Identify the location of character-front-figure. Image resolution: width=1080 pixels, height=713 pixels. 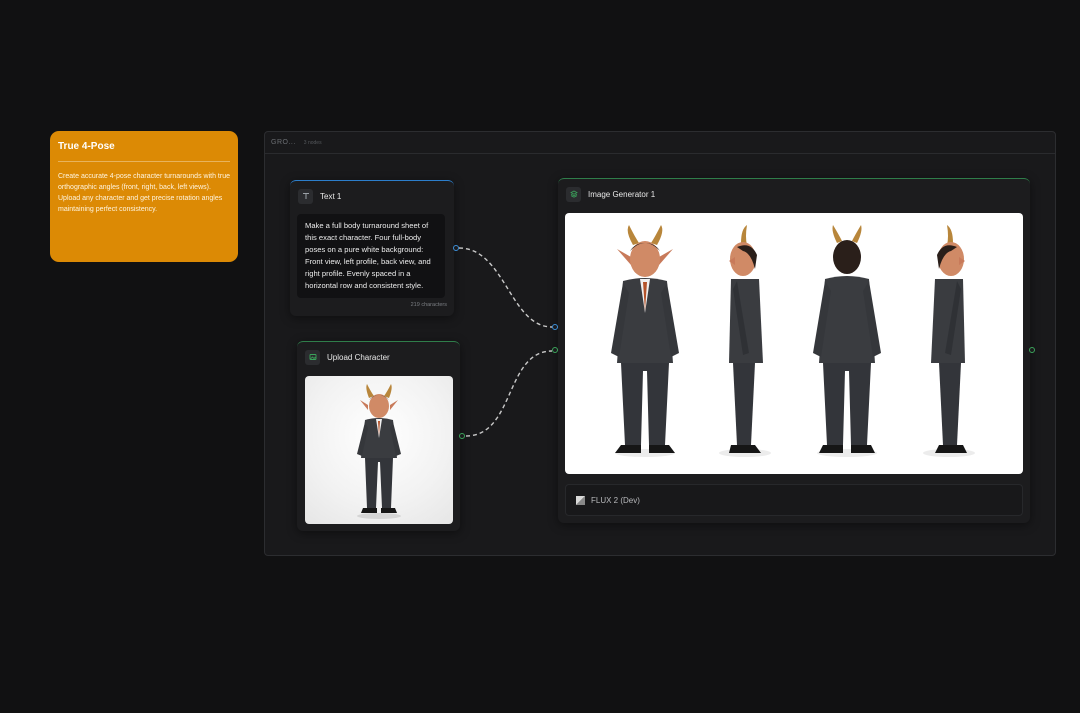
(379, 451).